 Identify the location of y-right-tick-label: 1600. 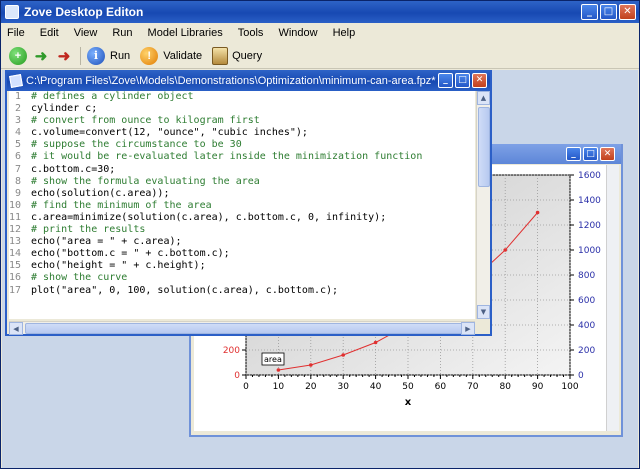
(589, 176).